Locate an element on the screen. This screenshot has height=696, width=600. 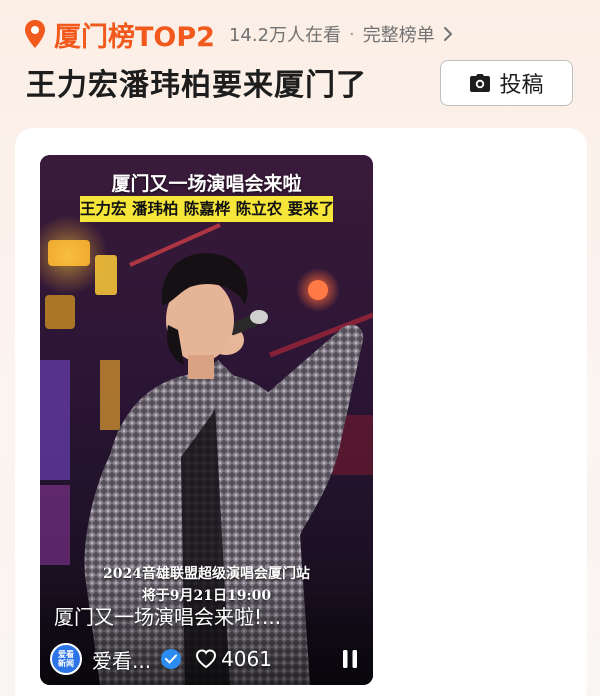
author-avatar: 爱看 新闻 is located at coordinates (66, 659).